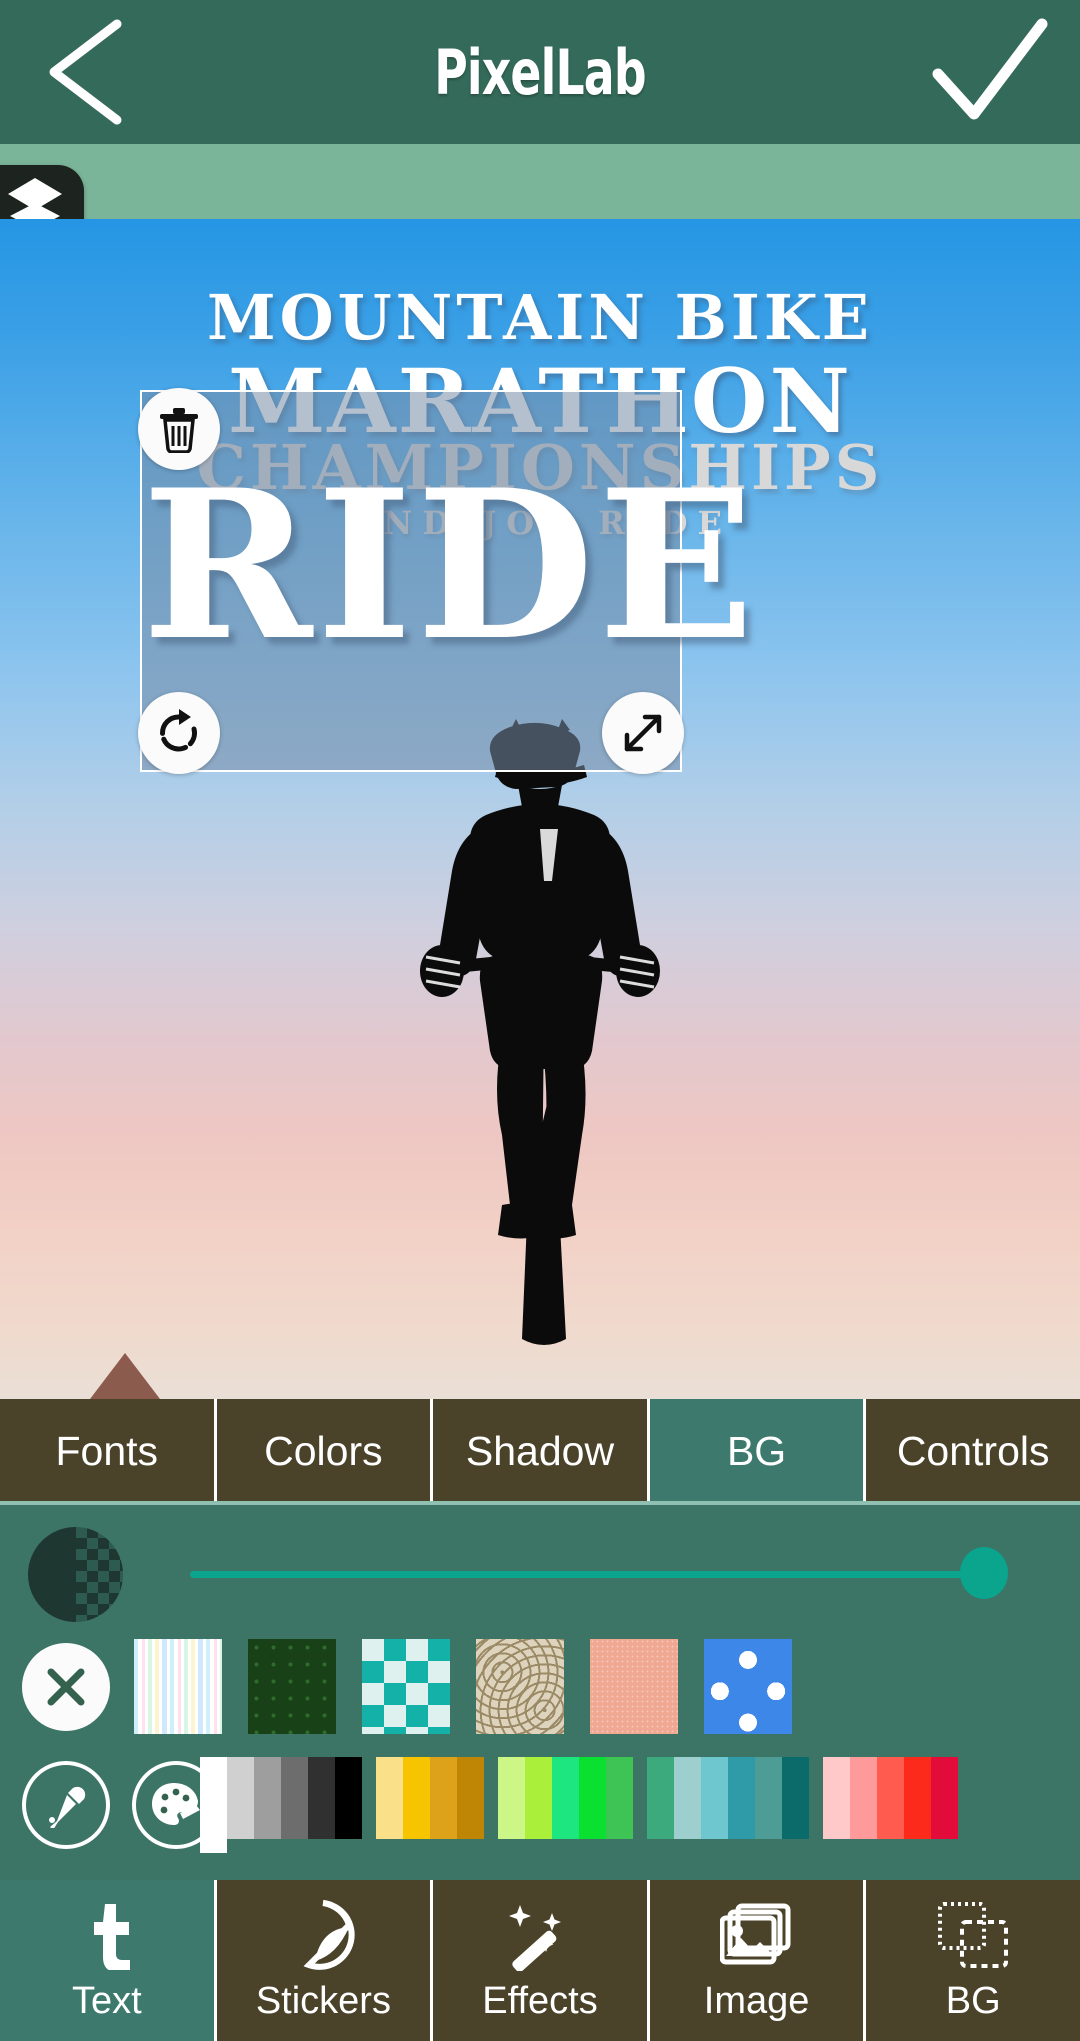 The image size is (1080, 2041). What do you see at coordinates (984, 1573) in the screenshot?
I see `opacity-slider-thumb` at bounding box center [984, 1573].